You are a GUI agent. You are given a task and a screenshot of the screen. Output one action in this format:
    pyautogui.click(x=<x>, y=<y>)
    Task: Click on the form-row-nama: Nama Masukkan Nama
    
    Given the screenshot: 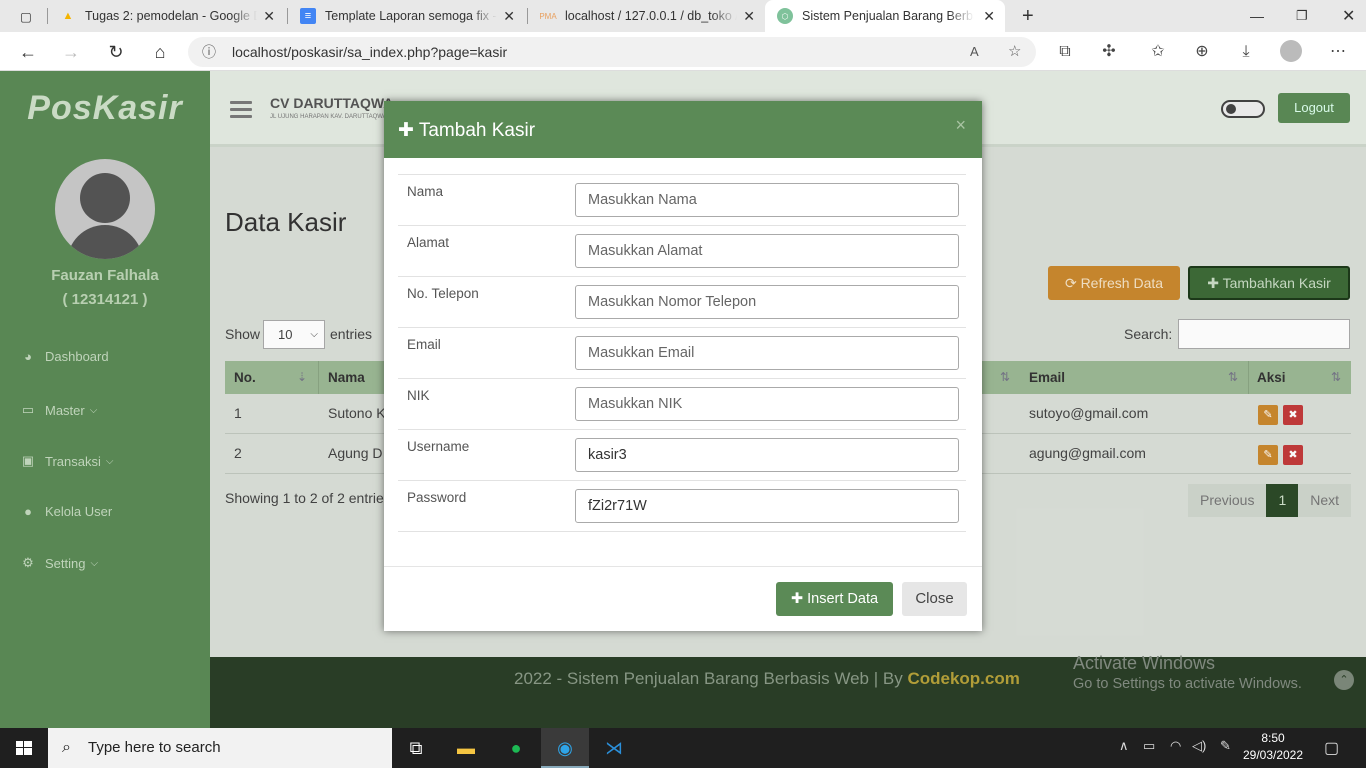 What is the action you would take?
    pyautogui.click(x=682, y=199)
    